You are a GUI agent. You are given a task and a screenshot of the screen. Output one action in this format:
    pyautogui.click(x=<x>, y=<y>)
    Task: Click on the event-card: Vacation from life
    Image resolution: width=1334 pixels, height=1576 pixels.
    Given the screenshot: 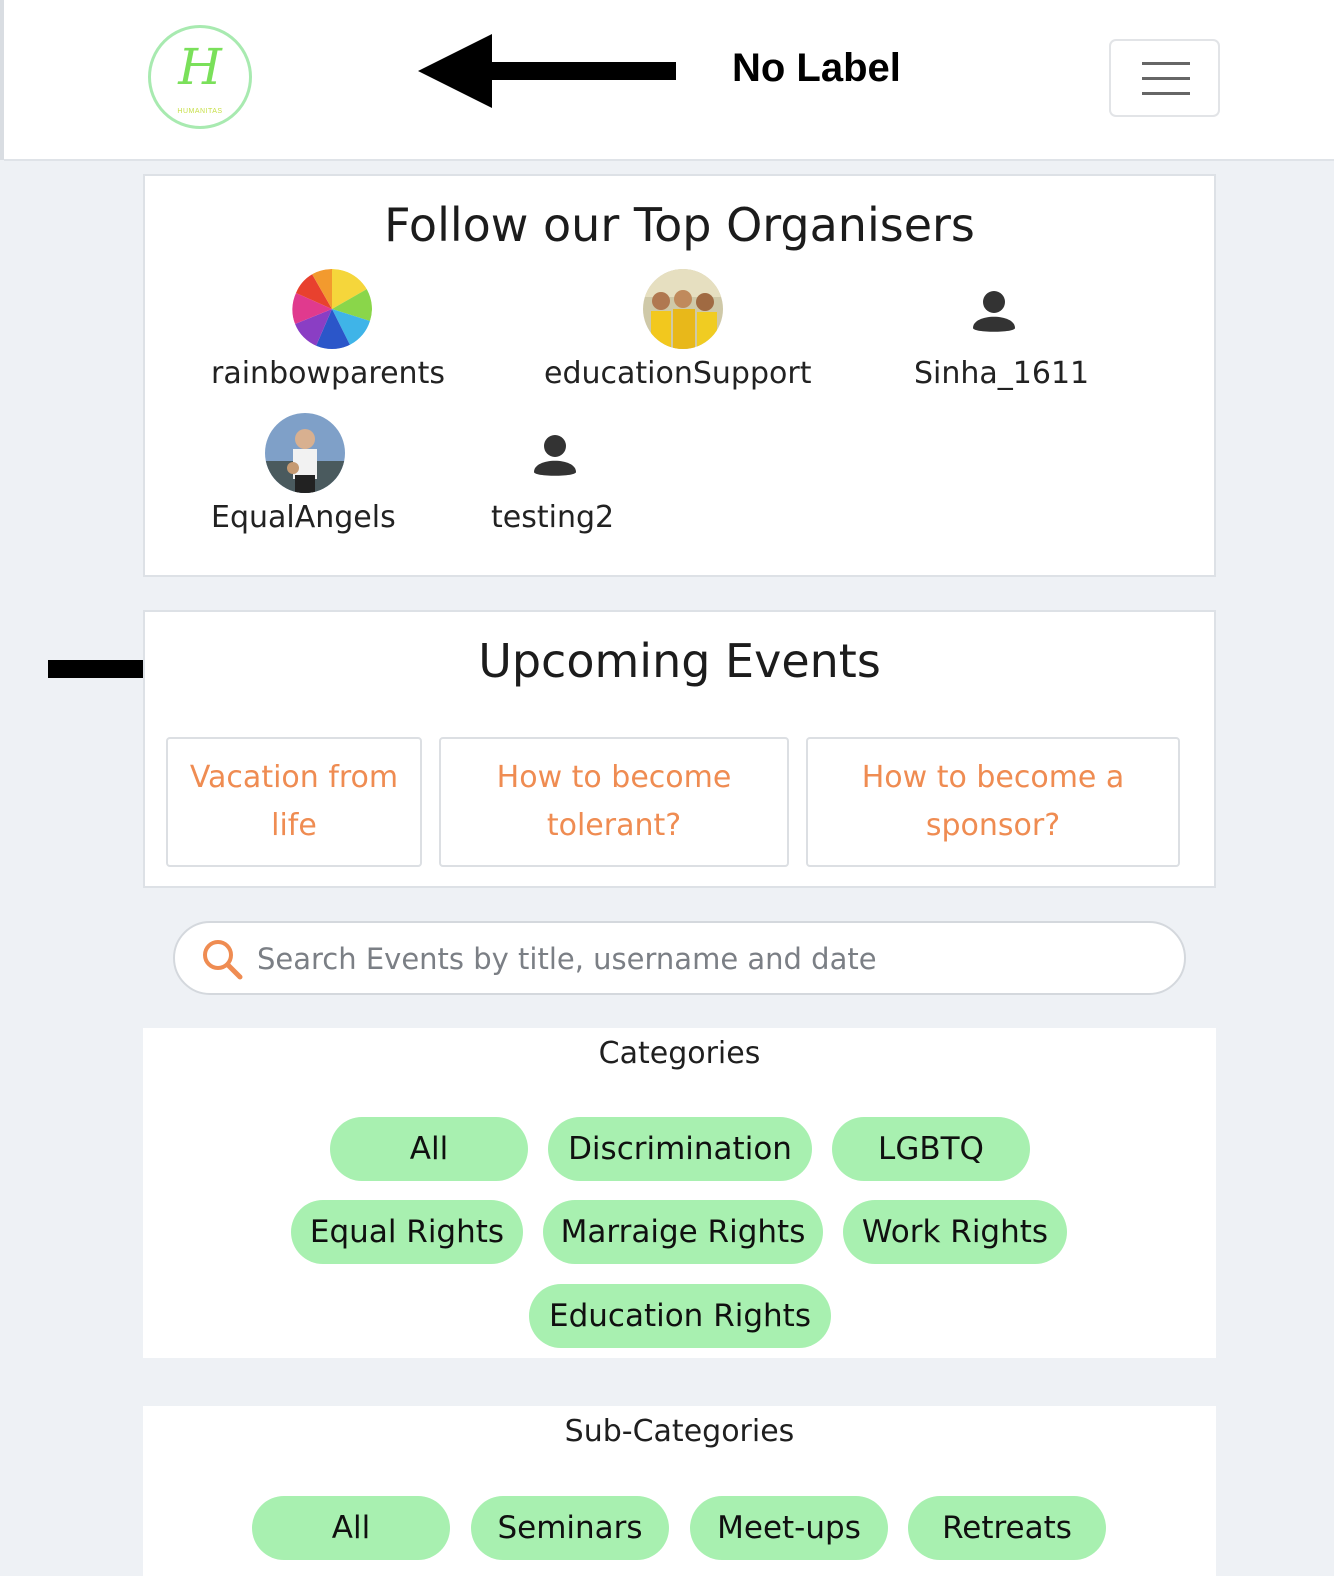 What is the action you would take?
    pyautogui.click(x=294, y=802)
    